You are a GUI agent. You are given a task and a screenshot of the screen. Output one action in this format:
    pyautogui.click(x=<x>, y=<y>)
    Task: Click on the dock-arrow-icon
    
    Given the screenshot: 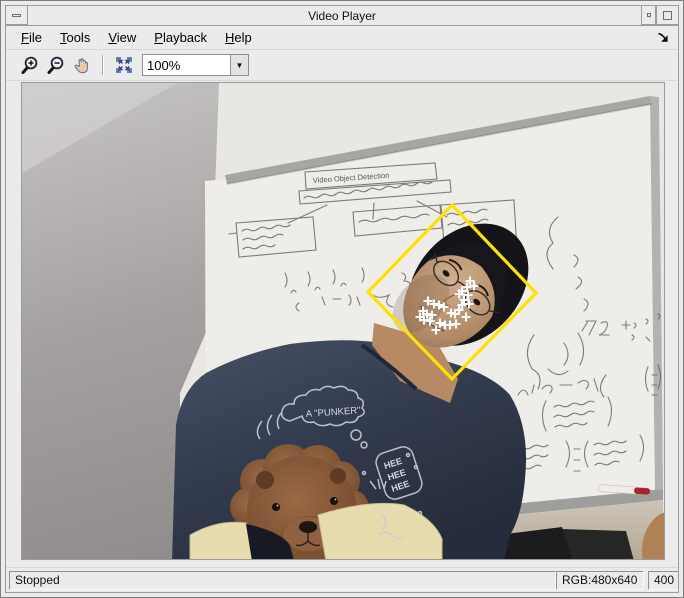 What is the action you would take?
    pyautogui.click(x=663, y=37)
    